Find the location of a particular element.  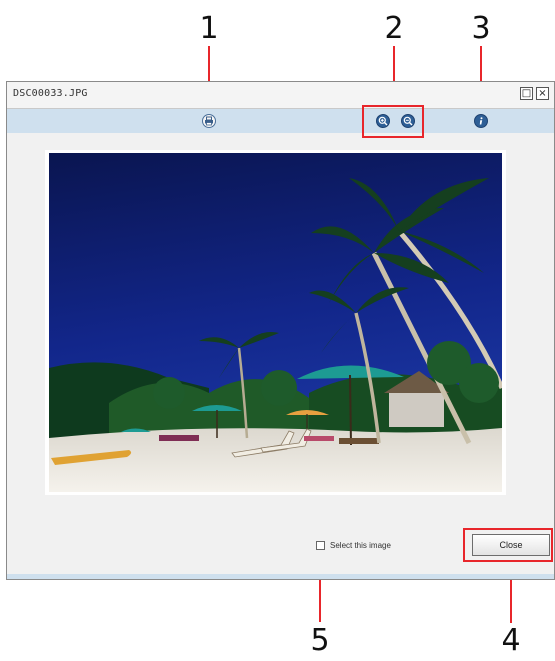

bottom-bar is located at coordinates (280, 576).